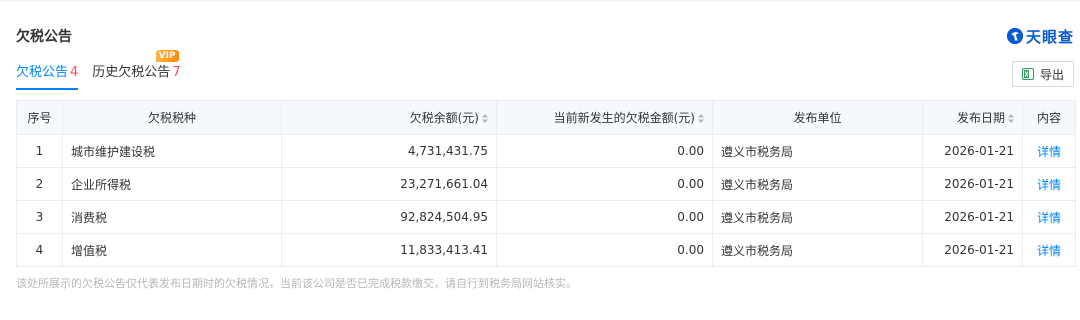 Image resolution: width=1080 pixels, height=320 pixels. I want to click on col-header-balance: 欠税余额(元), so click(389, 117).